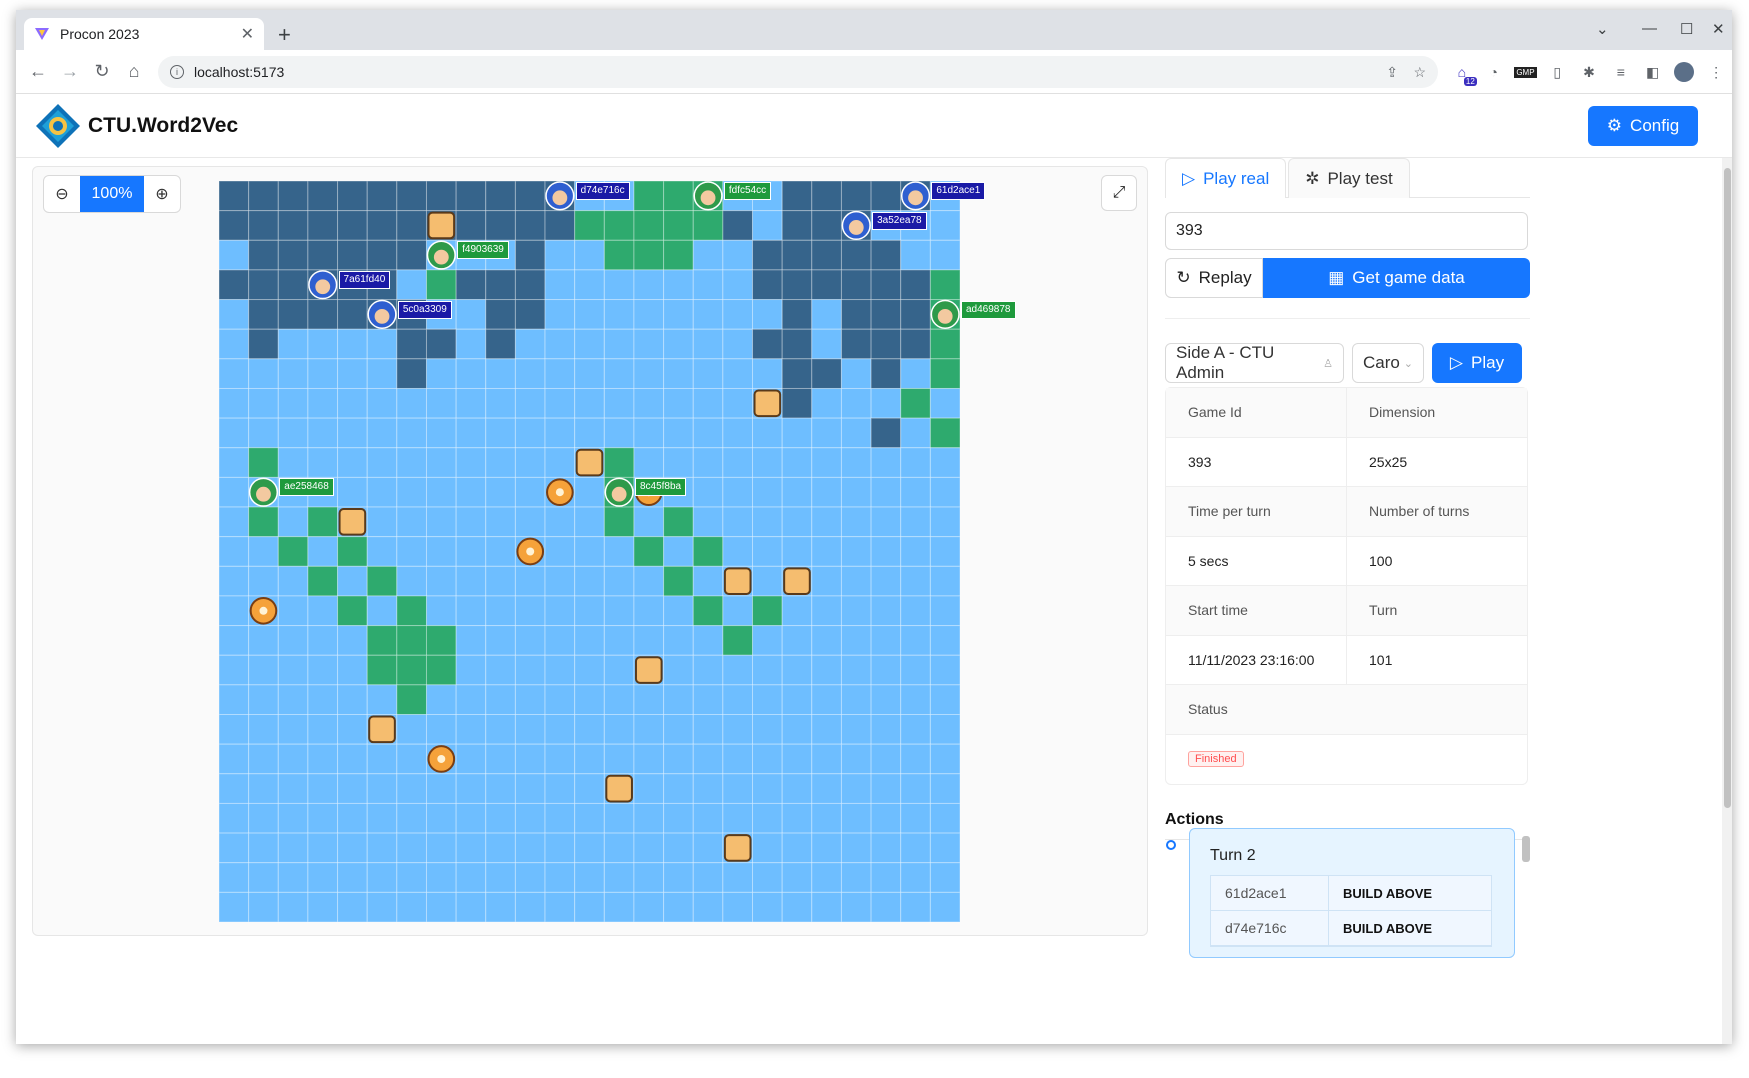  What do you see at coordinates (1226, 178) in the screenshot?
I see `tab-play-real: ▷ Play real` at bounding box center [1226, 178].